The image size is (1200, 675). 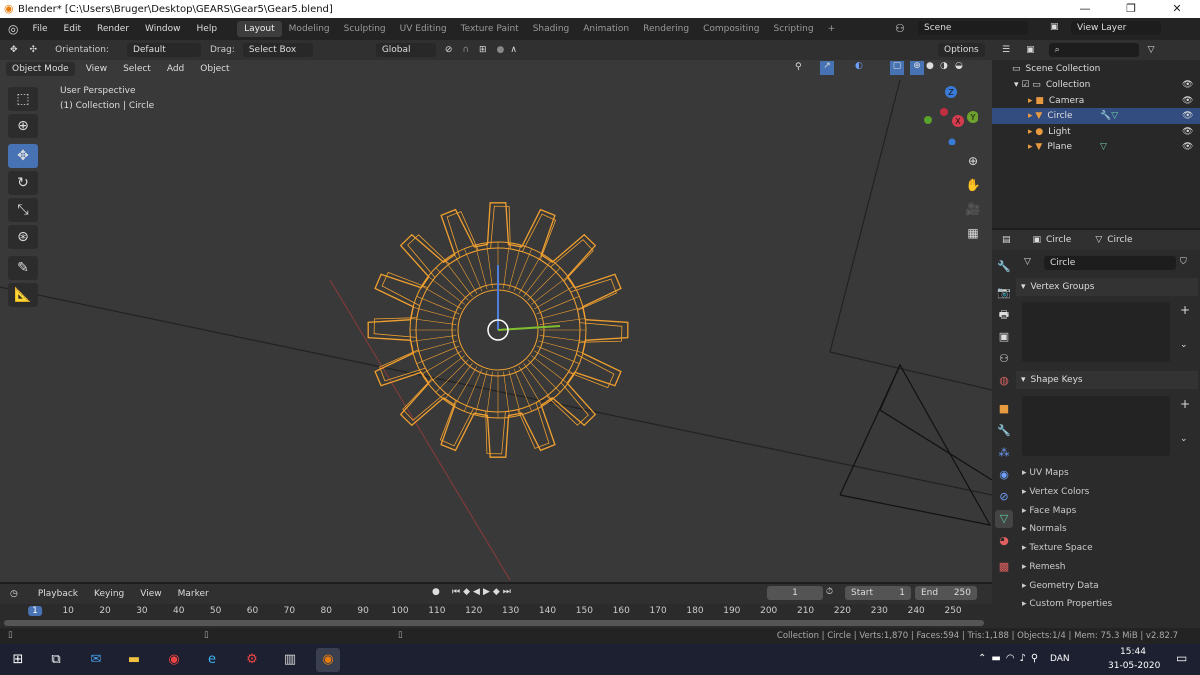 What do you see at coordinates (878, 593) in the screenshot?
I see `start-frame-field: Start 1` at bounding box center [878, 593].